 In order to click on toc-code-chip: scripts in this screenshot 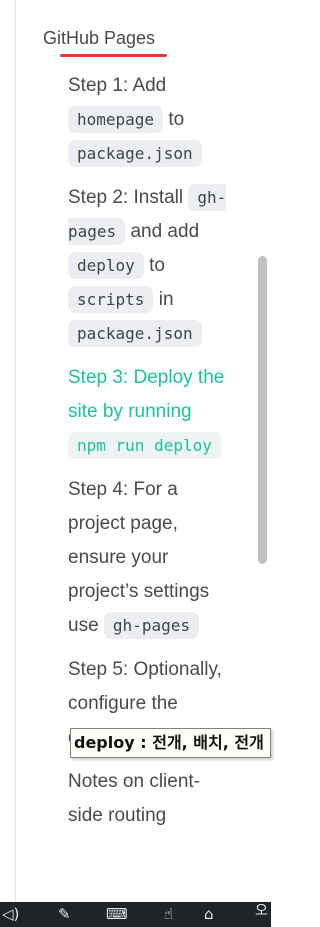, I will do `click(111, 299)`.